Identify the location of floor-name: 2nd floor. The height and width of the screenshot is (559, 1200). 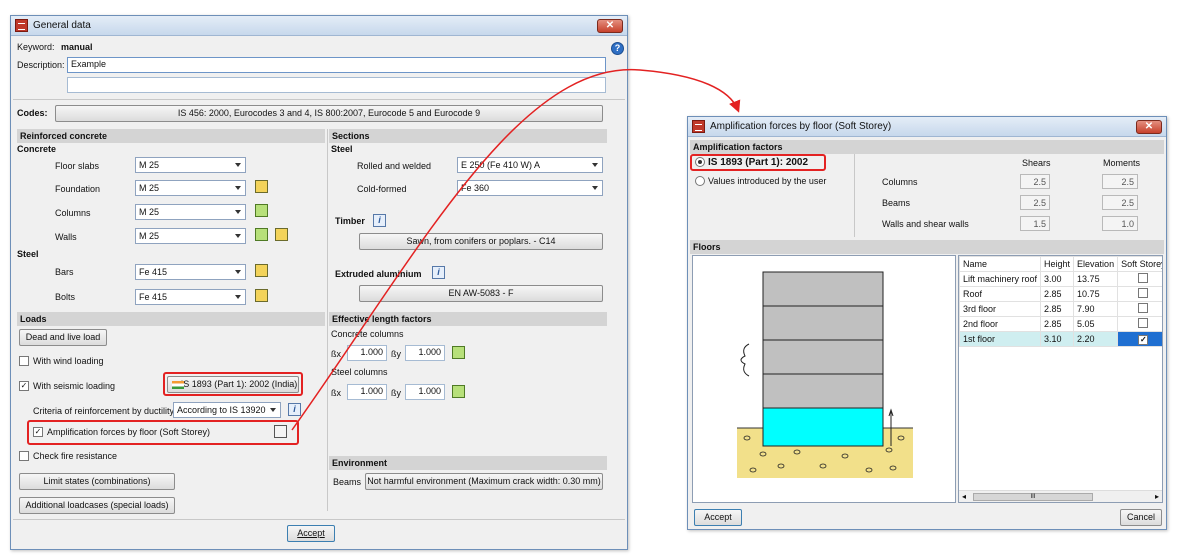
(1000, 324).